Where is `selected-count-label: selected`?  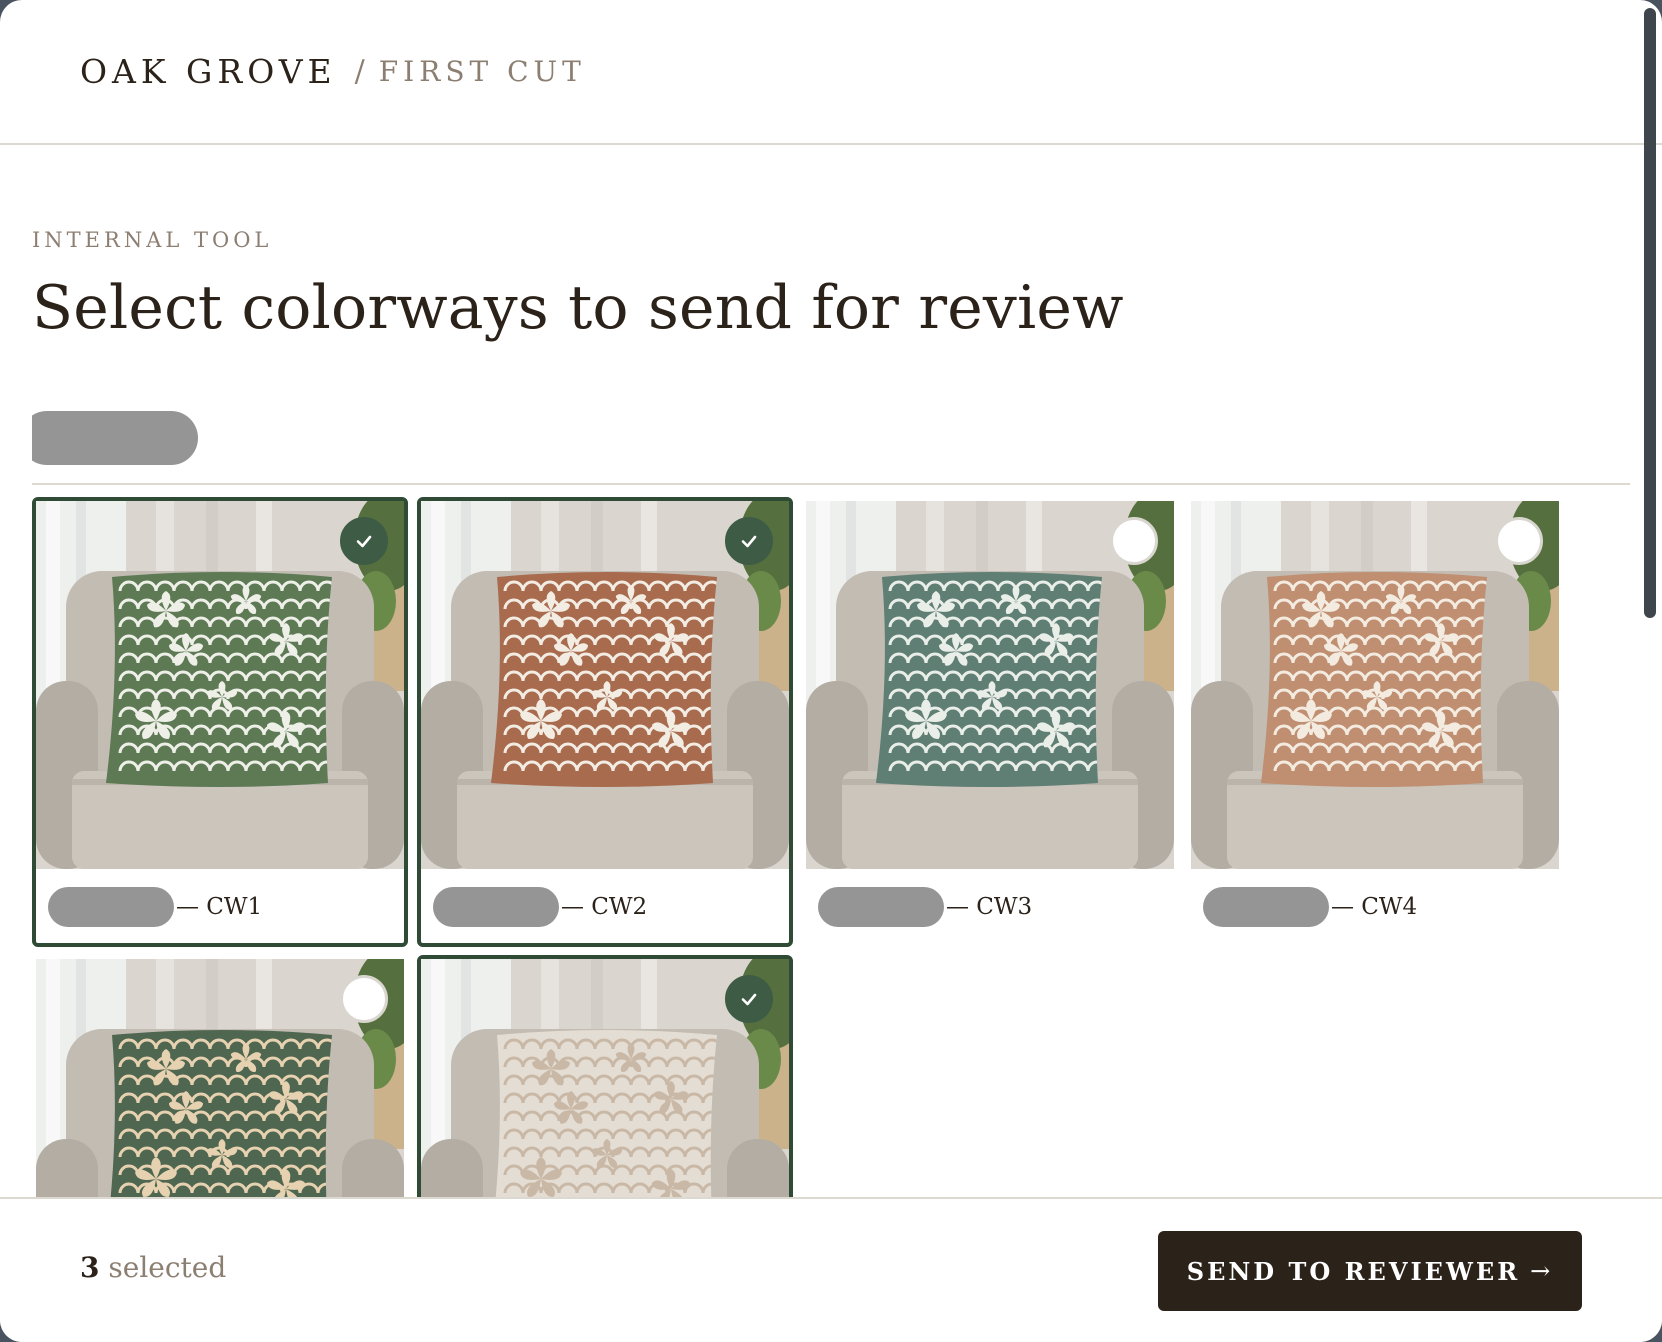 selected-count-label: selected is located at coordinates (167, 1267).